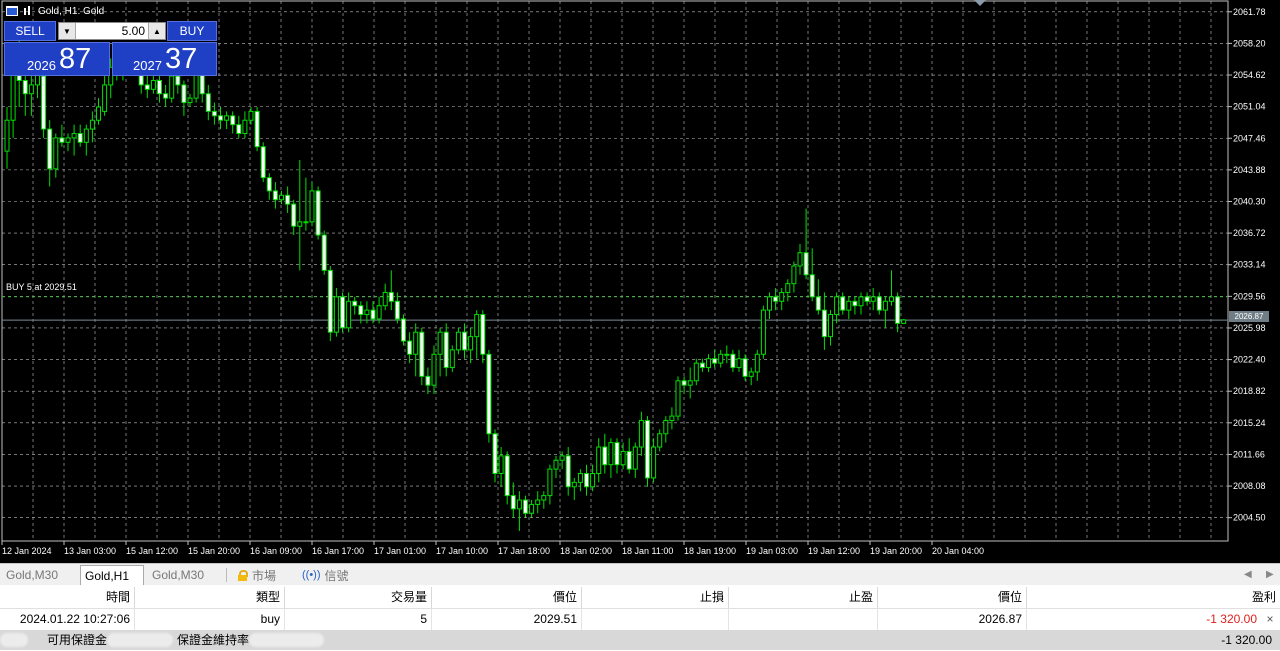  What do you see at coordinates (1249, 486) in the screenshot?
I see `y-tick-label: 2008.08` at bounding box center [1249, 486].